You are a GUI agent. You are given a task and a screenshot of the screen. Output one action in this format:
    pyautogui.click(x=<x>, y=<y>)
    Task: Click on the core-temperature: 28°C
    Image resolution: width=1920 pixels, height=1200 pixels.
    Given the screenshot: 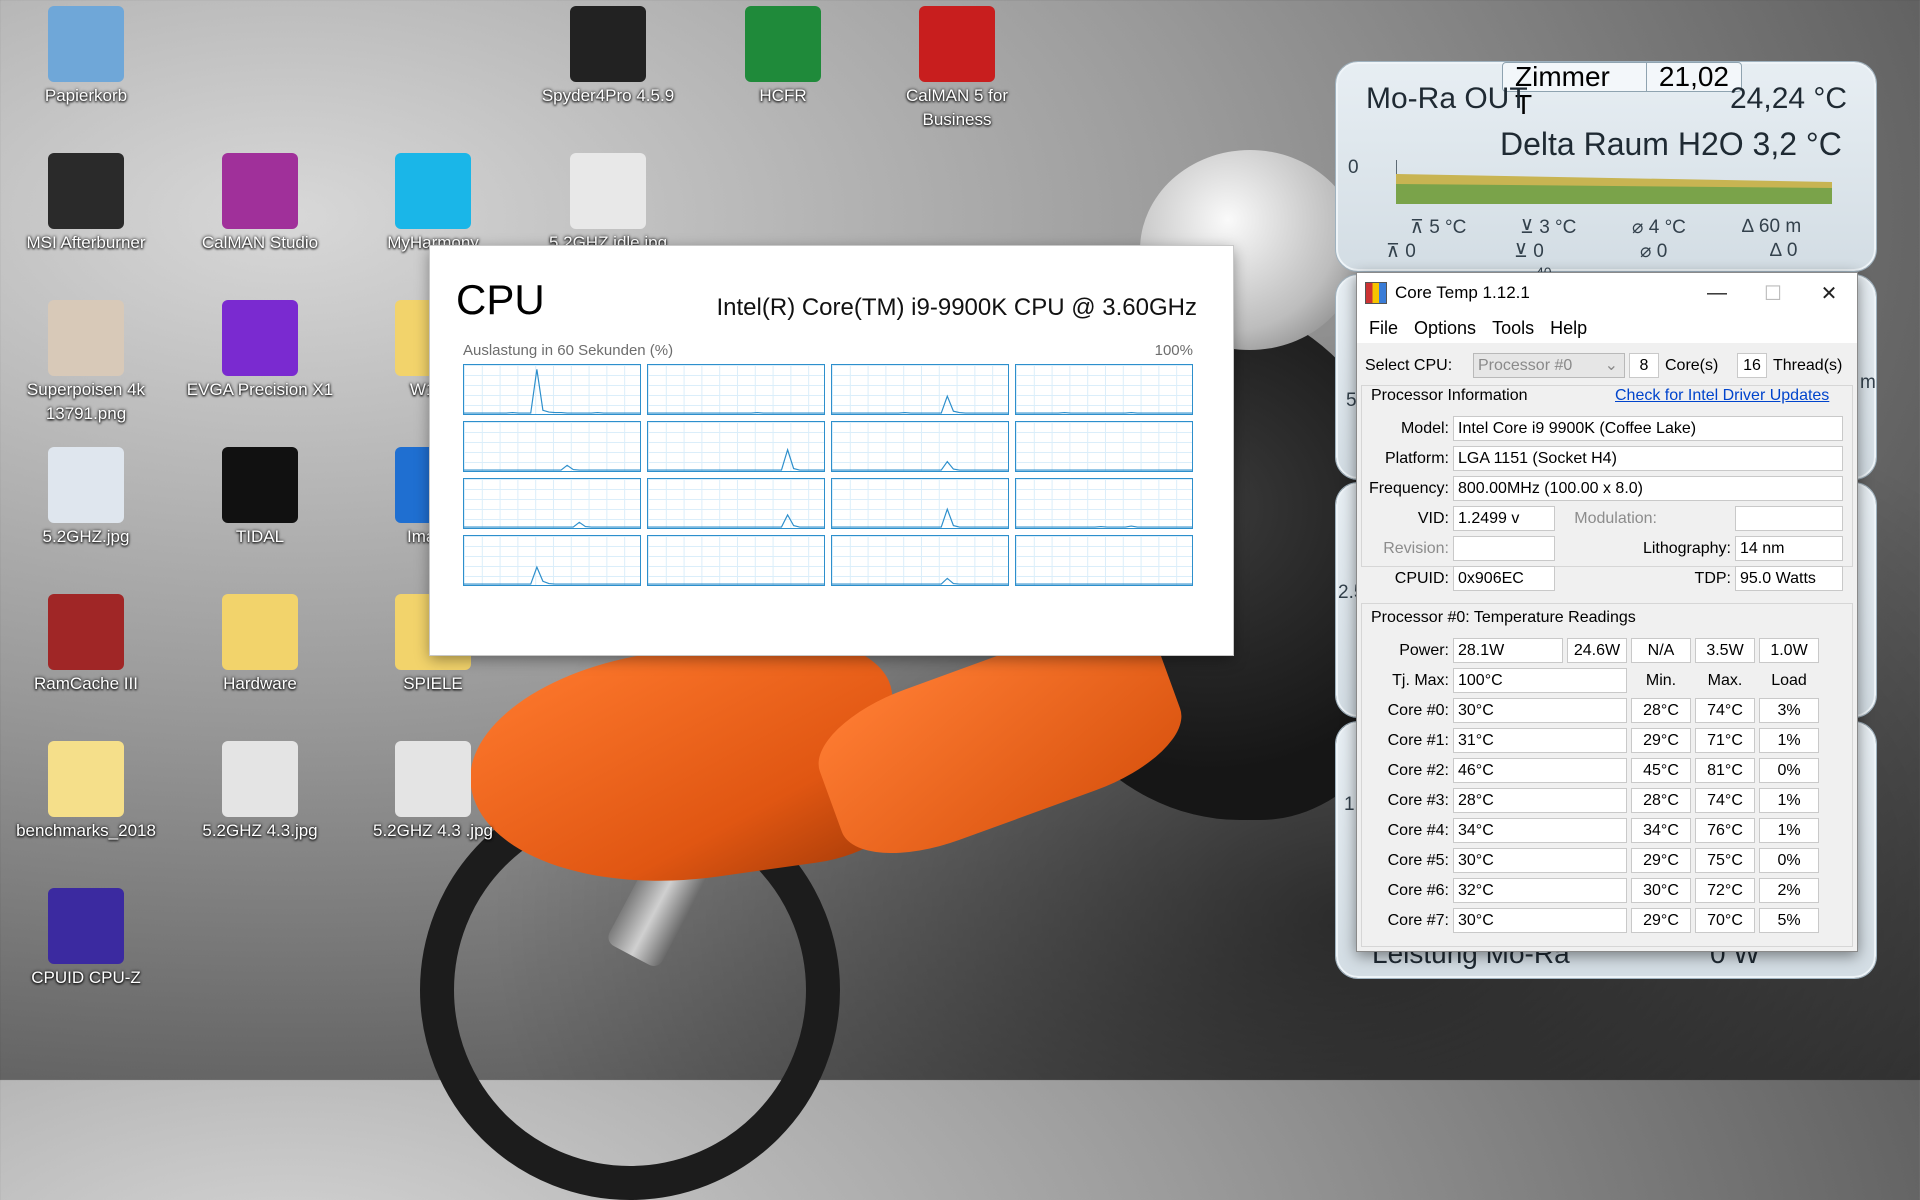 What is the action you would take?
    pyautogui.click(x=1540, y=800)
    